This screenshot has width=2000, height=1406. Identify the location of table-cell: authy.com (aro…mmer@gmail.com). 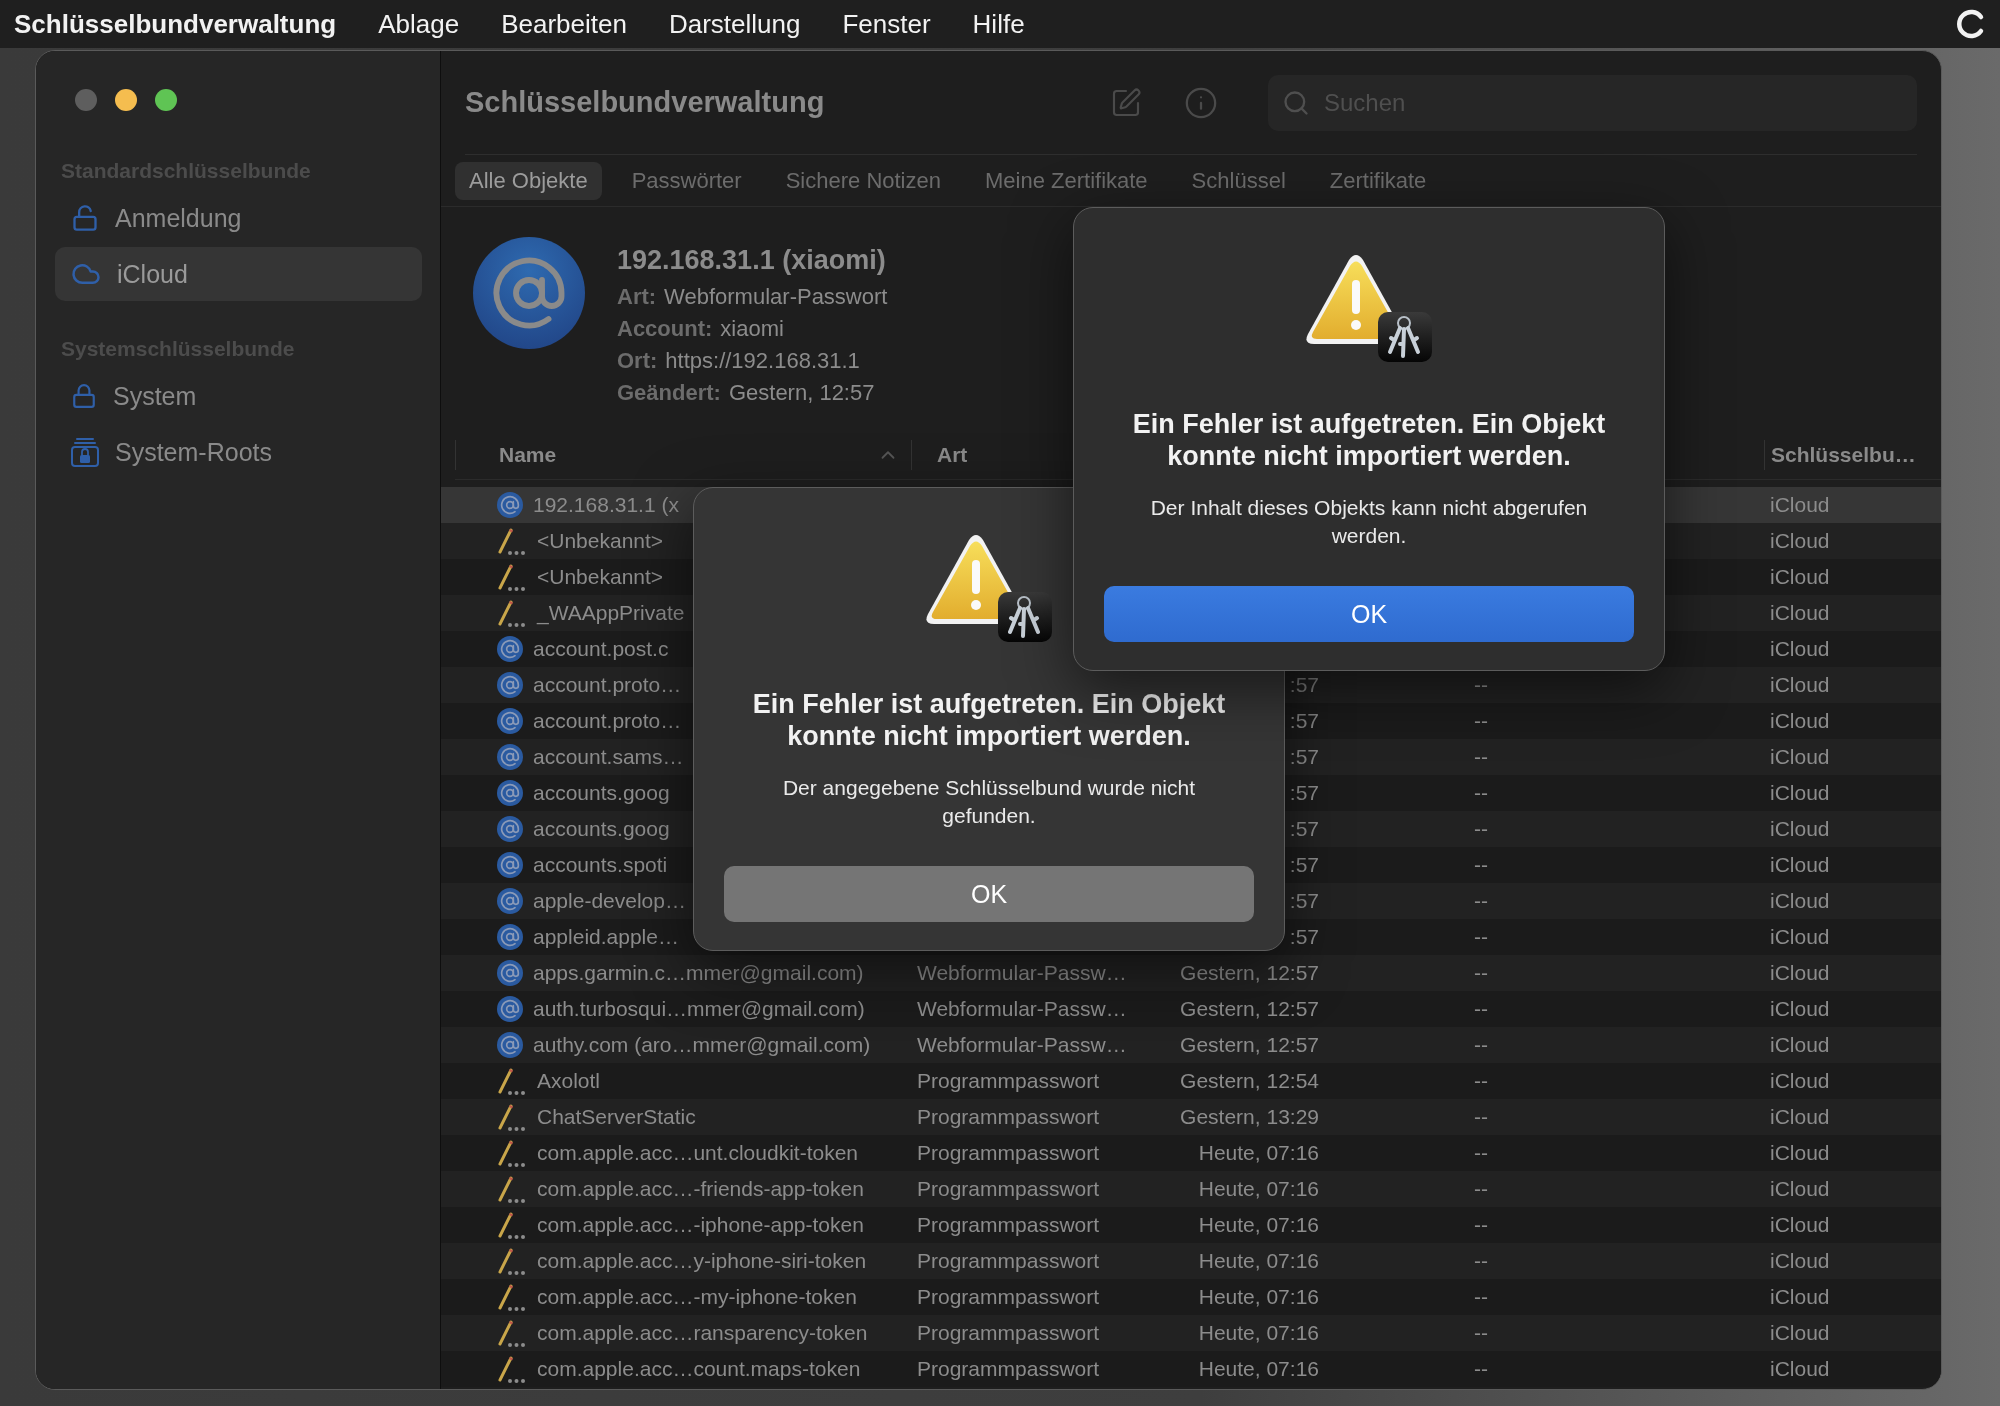
(702, 1045).